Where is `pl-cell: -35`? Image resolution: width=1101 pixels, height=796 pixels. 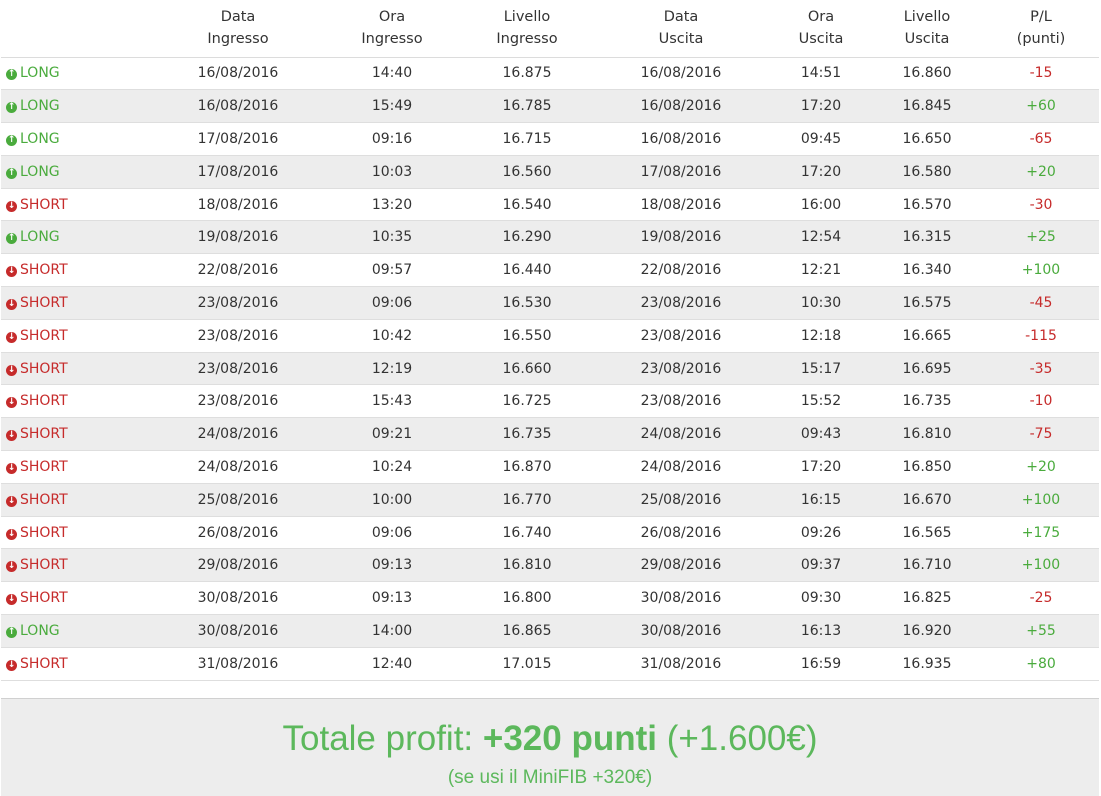 pl-cell: -35 is located at coordinates (1041, 369).